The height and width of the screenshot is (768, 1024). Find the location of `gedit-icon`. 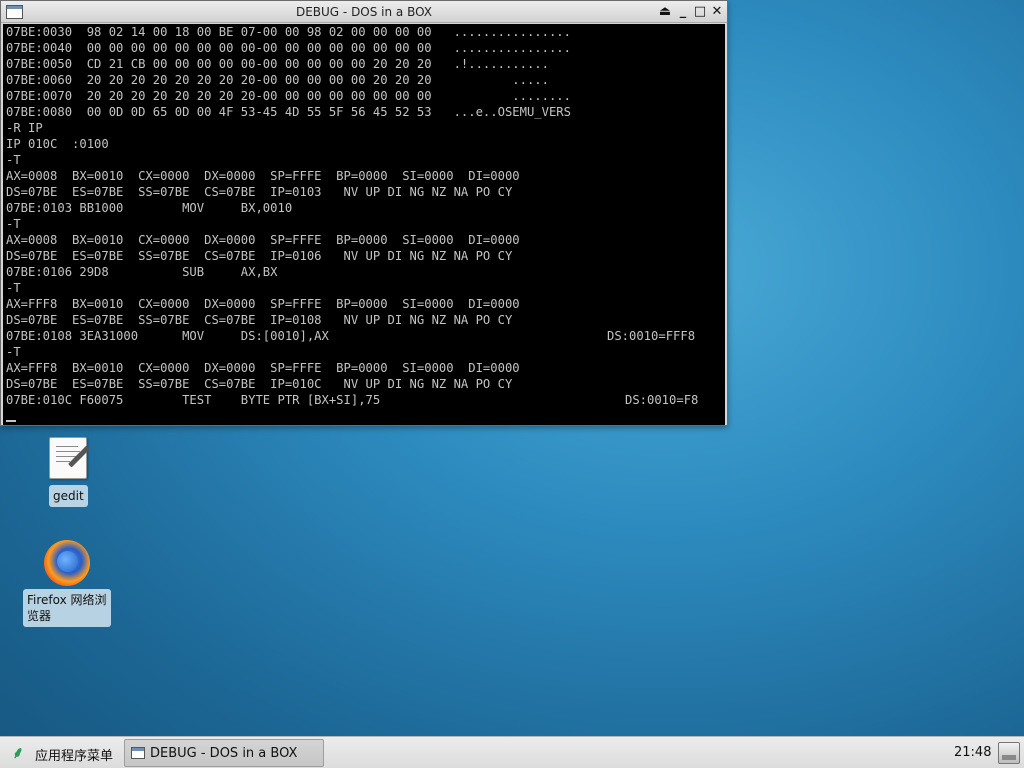

gedit-icon is located at coordinates (69, 458).